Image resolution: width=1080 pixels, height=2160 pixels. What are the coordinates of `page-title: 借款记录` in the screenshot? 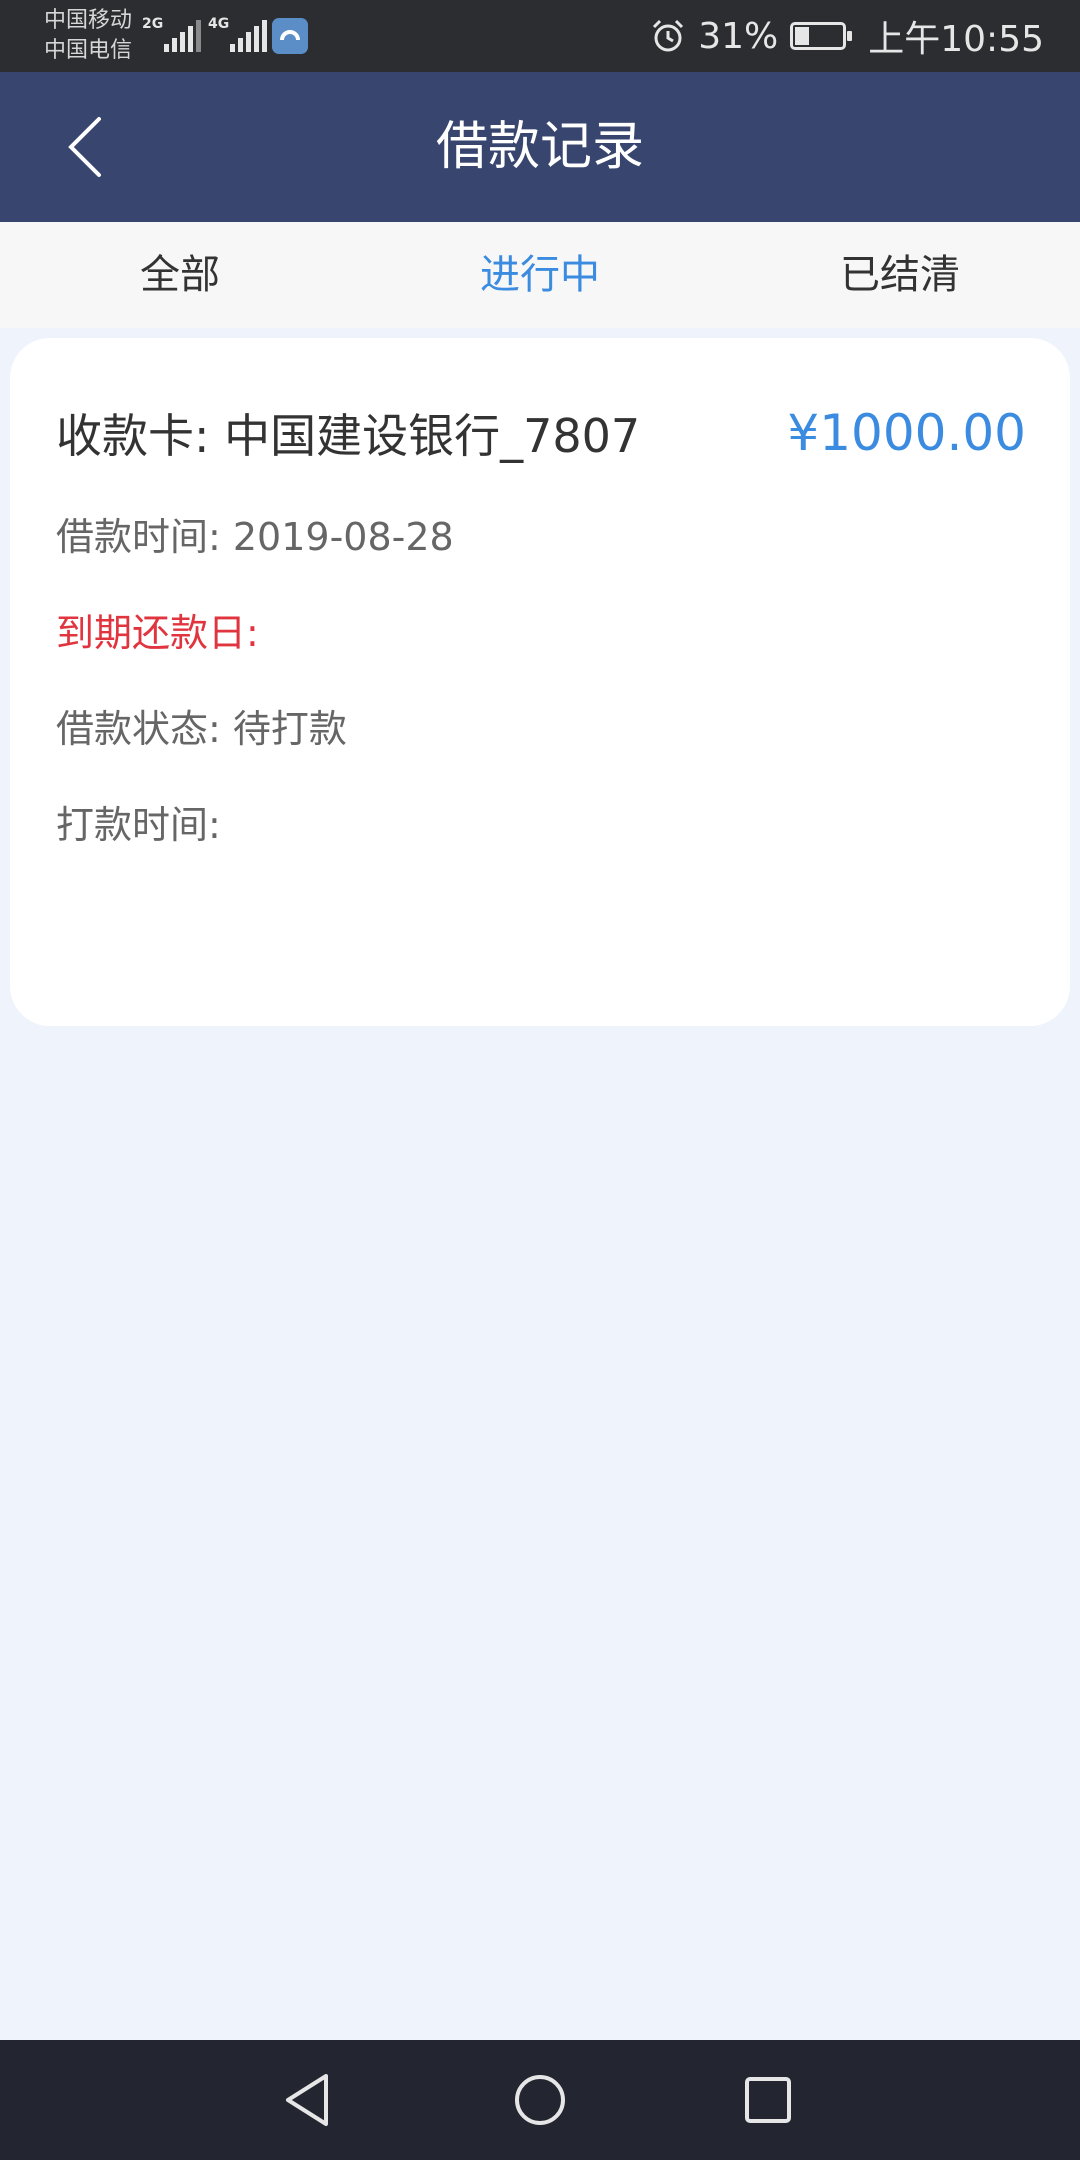 It's located at (539, 147).